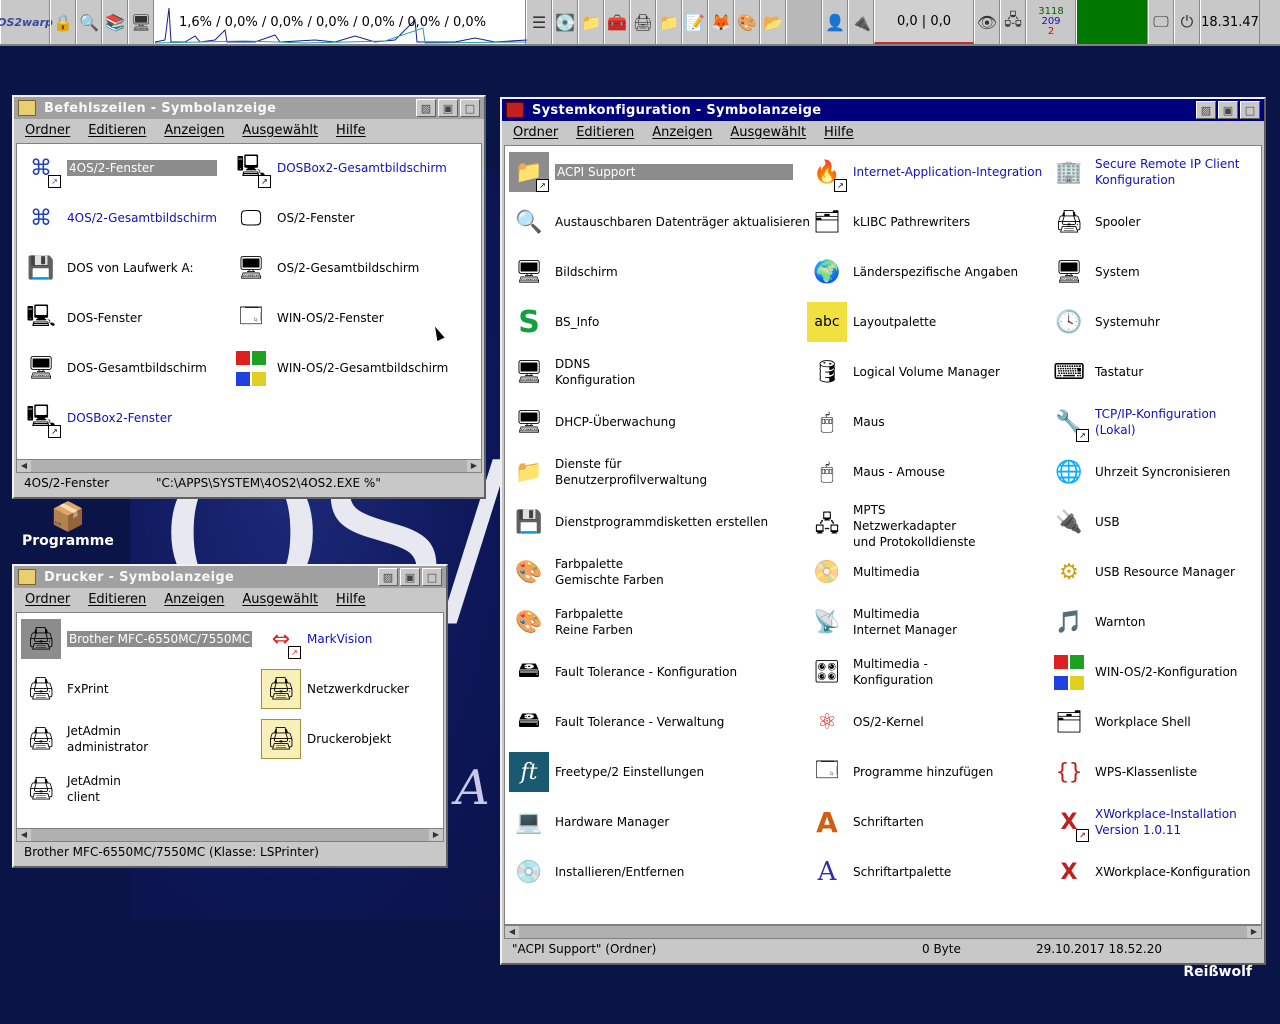 This screenshot has width=1280, height=1024. Describe the element at coordinates (870, 672) in the screenshot. I see `item-multimedia-konfig: 🎛 Multimedia - Konfiguration` at that location.